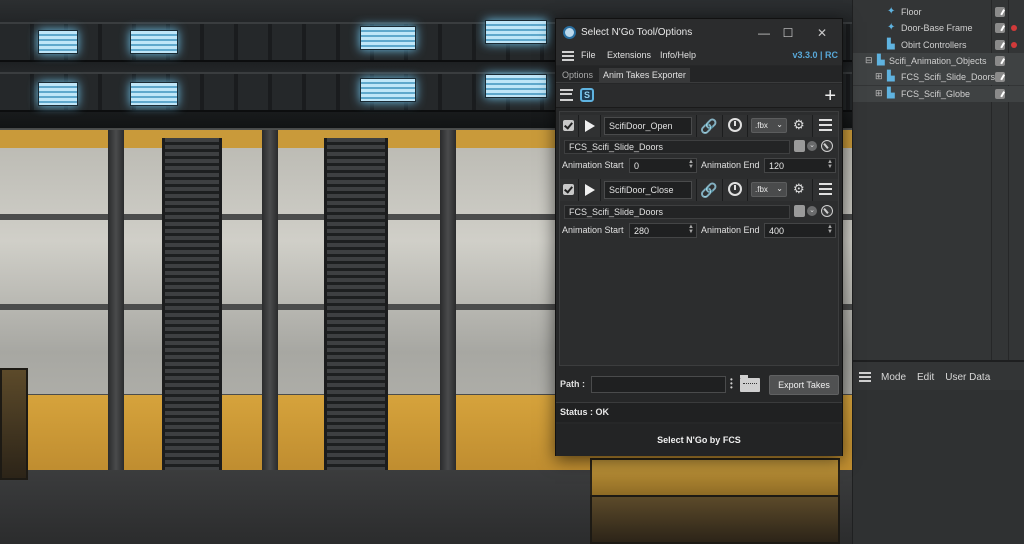  I want to click on anim-start-label: Animation Start, so click(593, 165).